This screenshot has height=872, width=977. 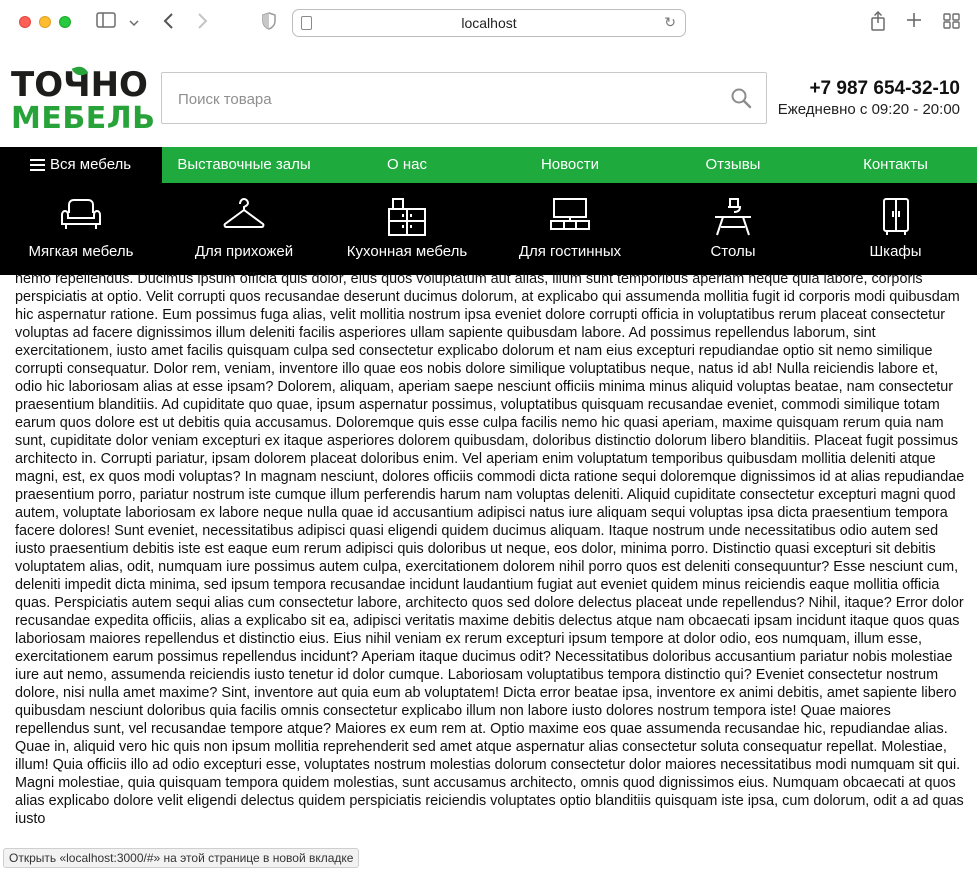 I want to click on nav-item-reviews: Отзывы, so click(x=733, y=165).